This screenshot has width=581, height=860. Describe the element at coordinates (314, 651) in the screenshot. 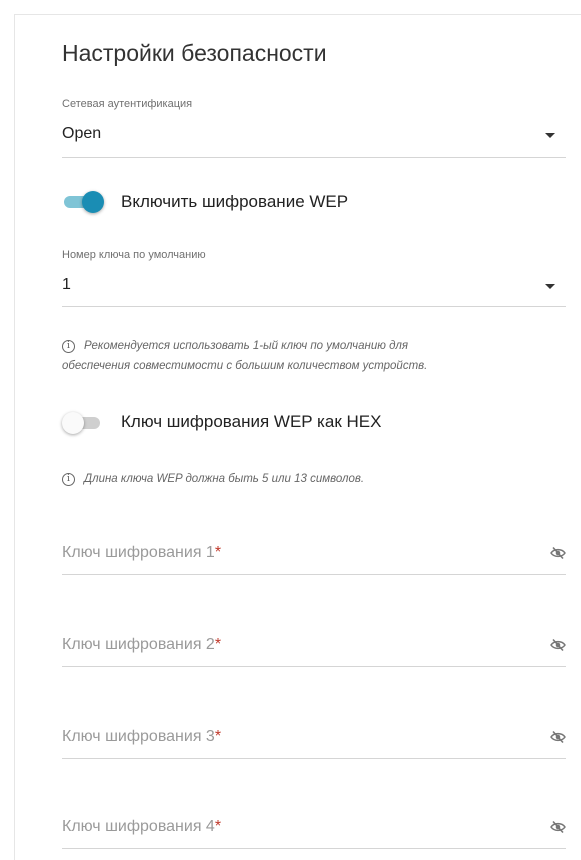

I see `wep-key-2-field: Ключ шифрования 2*` at that location.